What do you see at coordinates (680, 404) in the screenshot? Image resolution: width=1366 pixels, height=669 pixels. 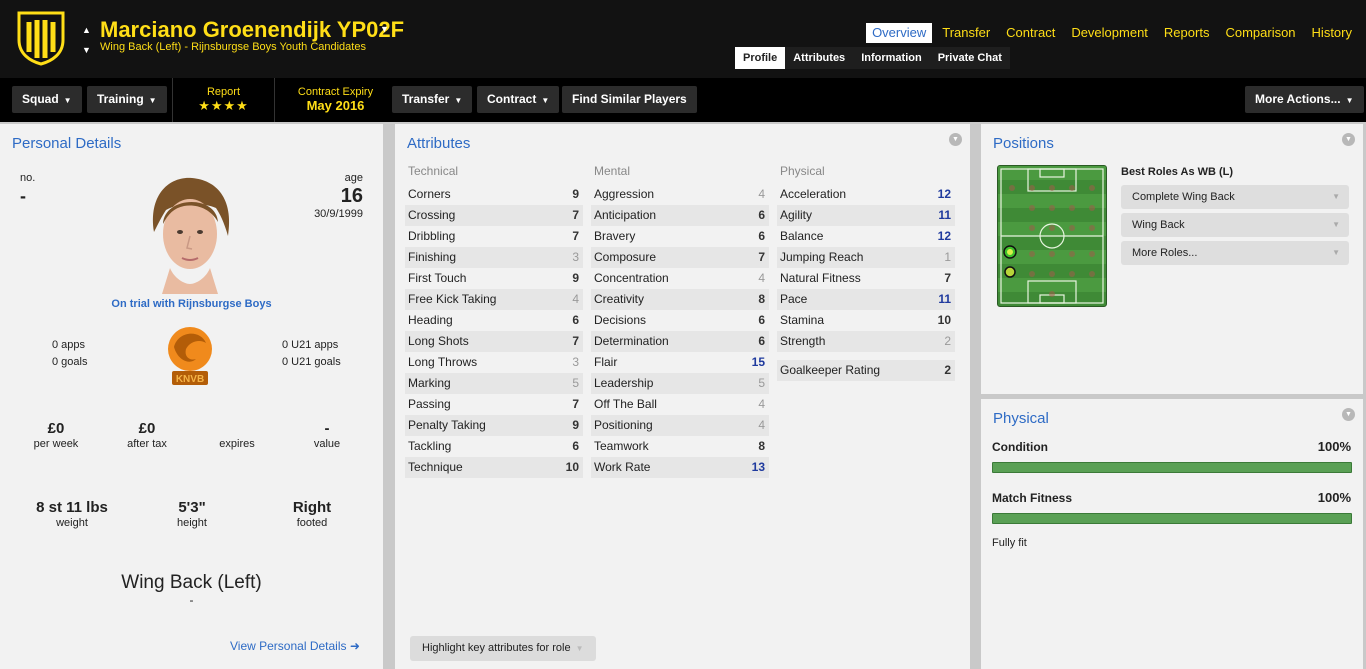 I see `attribute-row: Off The Ball 4` at bounding box center [680, 404].